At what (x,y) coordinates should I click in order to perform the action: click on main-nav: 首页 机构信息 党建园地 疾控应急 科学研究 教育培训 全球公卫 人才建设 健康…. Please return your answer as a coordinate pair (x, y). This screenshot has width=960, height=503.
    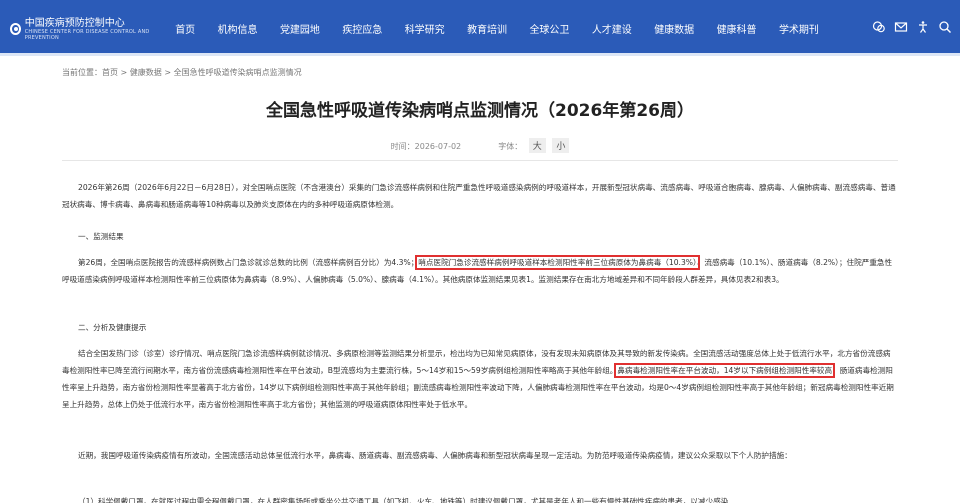
    Looking at the image, I should click on (497, 28).